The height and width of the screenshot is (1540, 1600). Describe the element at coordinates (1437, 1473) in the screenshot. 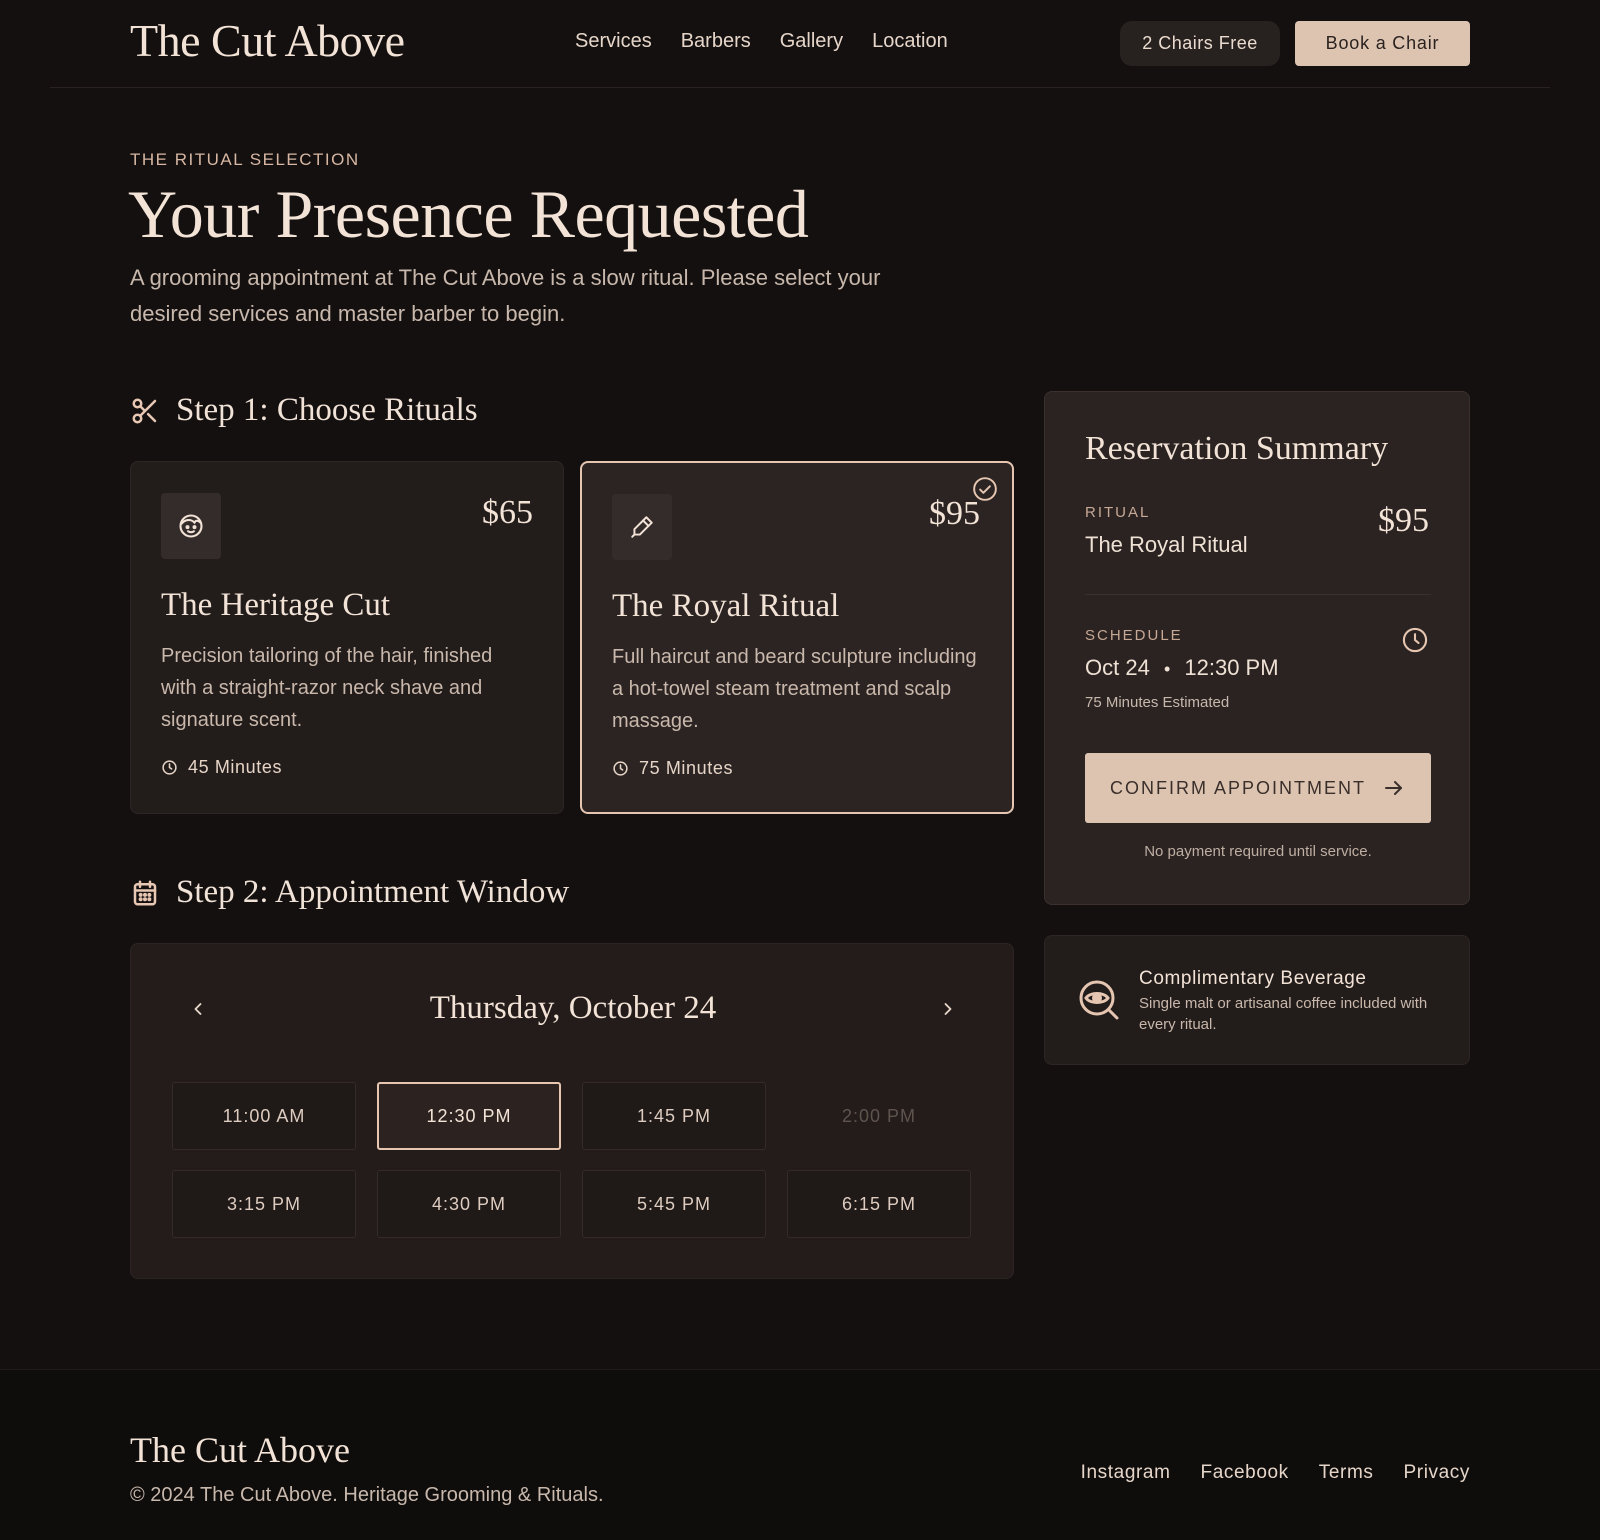

I see `footer-link-privacy: Privacy` at that location.